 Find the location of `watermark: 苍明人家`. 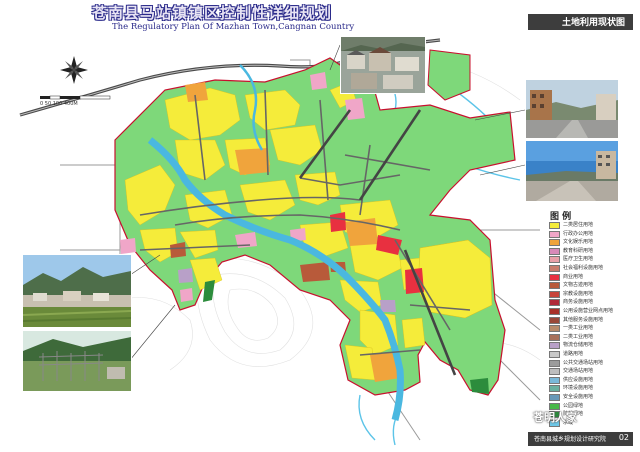

watermark: 苍明人家 is located at coordinates (555, 417).